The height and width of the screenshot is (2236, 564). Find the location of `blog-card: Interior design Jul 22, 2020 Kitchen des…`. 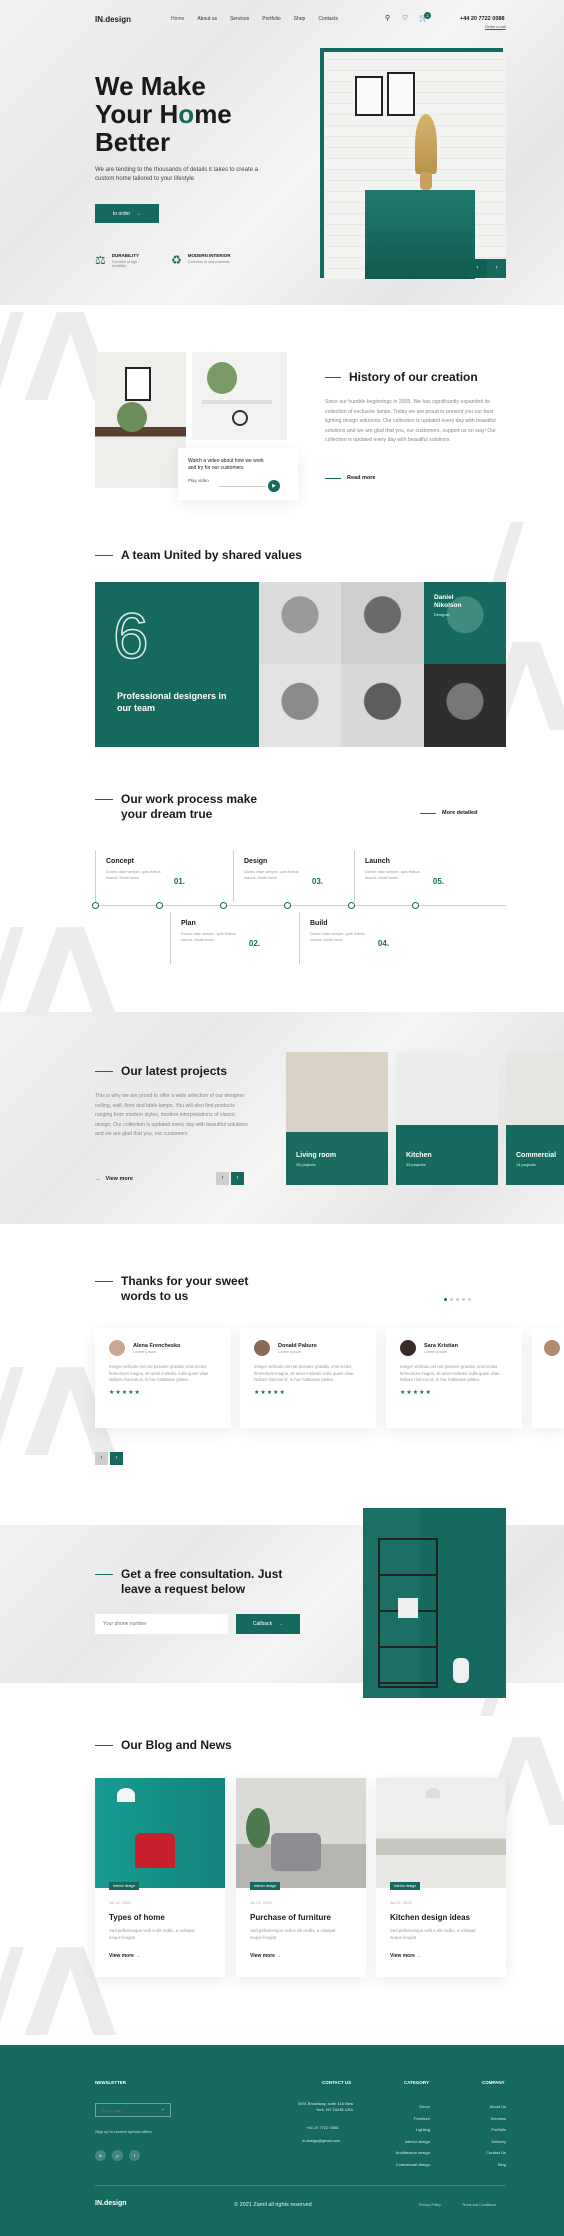

blog-card: Interior design Jul 22, 2020 Kitchen des… is located at coordinates (441, 1877).